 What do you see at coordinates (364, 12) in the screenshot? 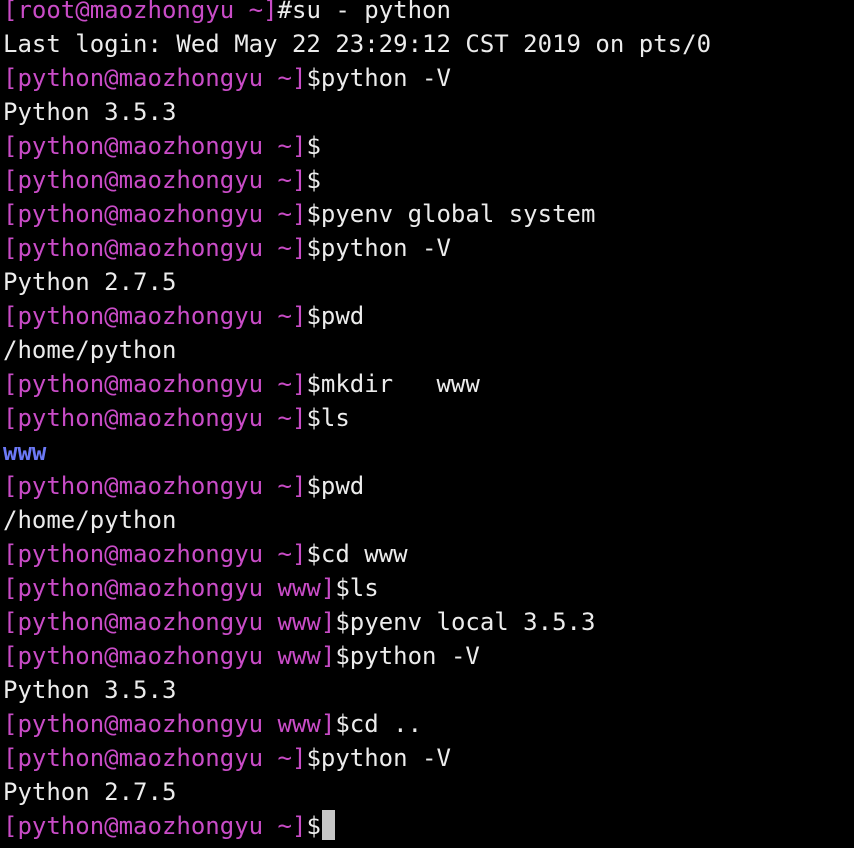
I see `command-text: #su - python` at bounding box center [364, 12].